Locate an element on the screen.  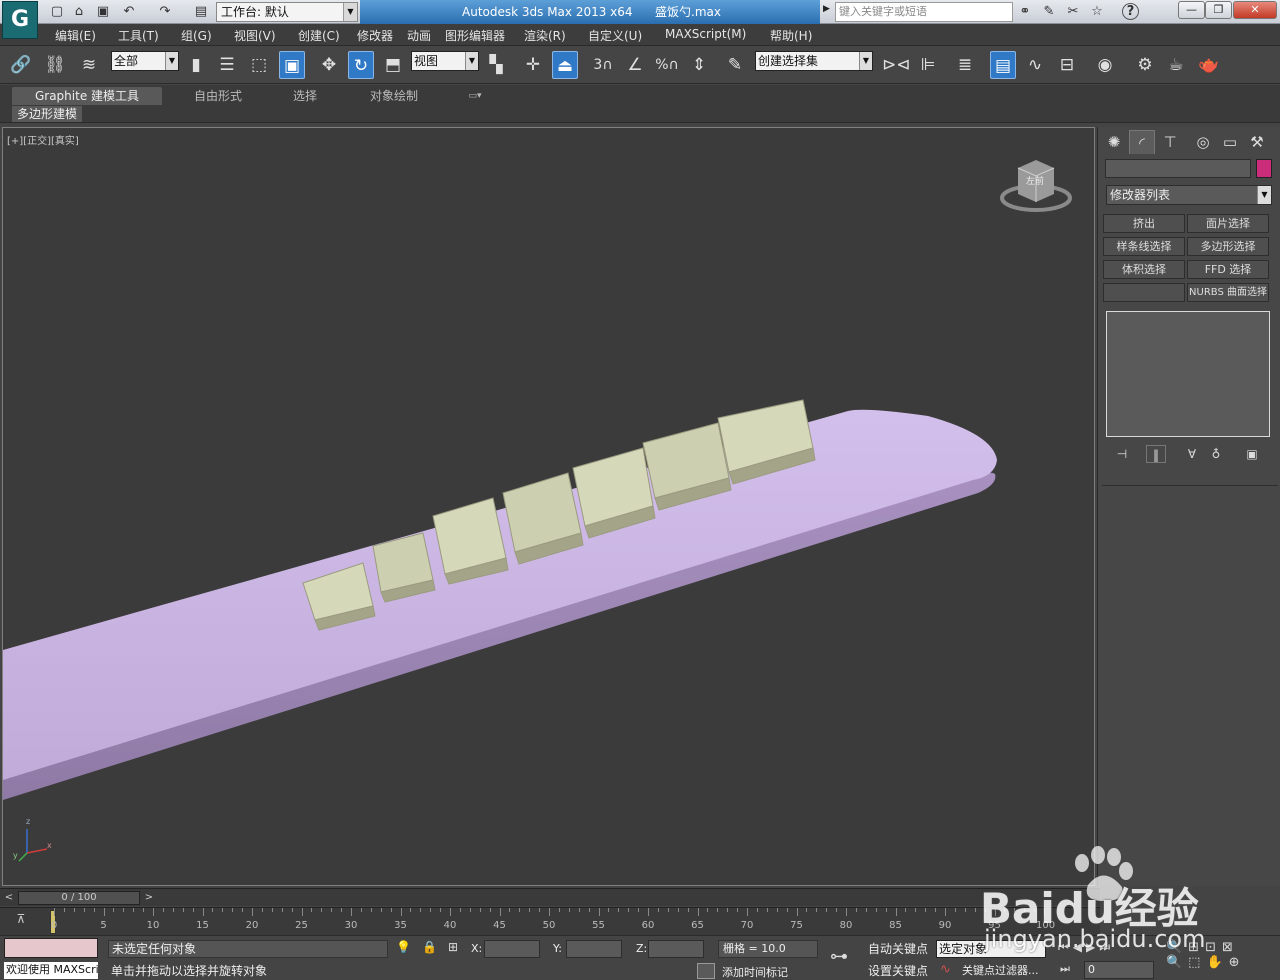
undo-icon: ↶ is located at coordinates (129, 12).